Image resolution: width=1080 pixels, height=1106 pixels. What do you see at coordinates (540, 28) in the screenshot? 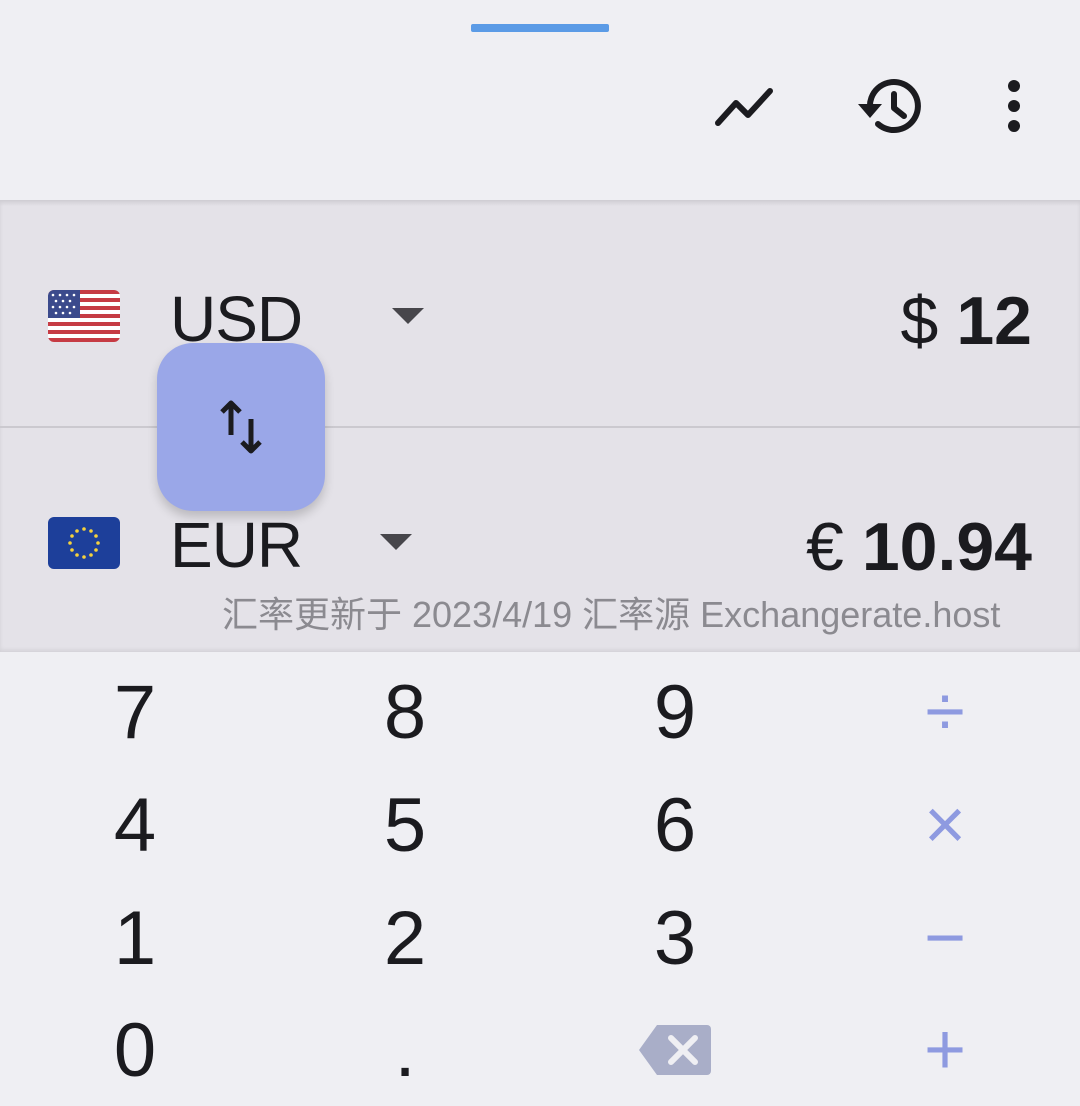
I see `drag-handle` at bounding box center [540, 28].